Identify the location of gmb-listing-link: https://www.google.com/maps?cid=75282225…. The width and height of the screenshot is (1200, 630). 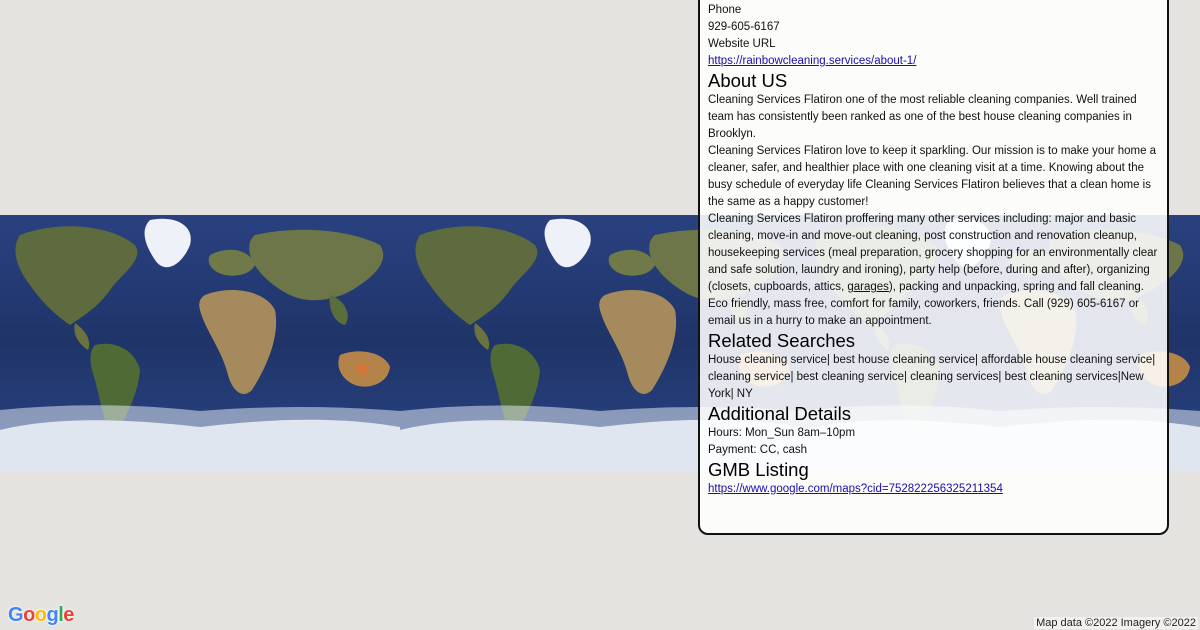
(855, 489).